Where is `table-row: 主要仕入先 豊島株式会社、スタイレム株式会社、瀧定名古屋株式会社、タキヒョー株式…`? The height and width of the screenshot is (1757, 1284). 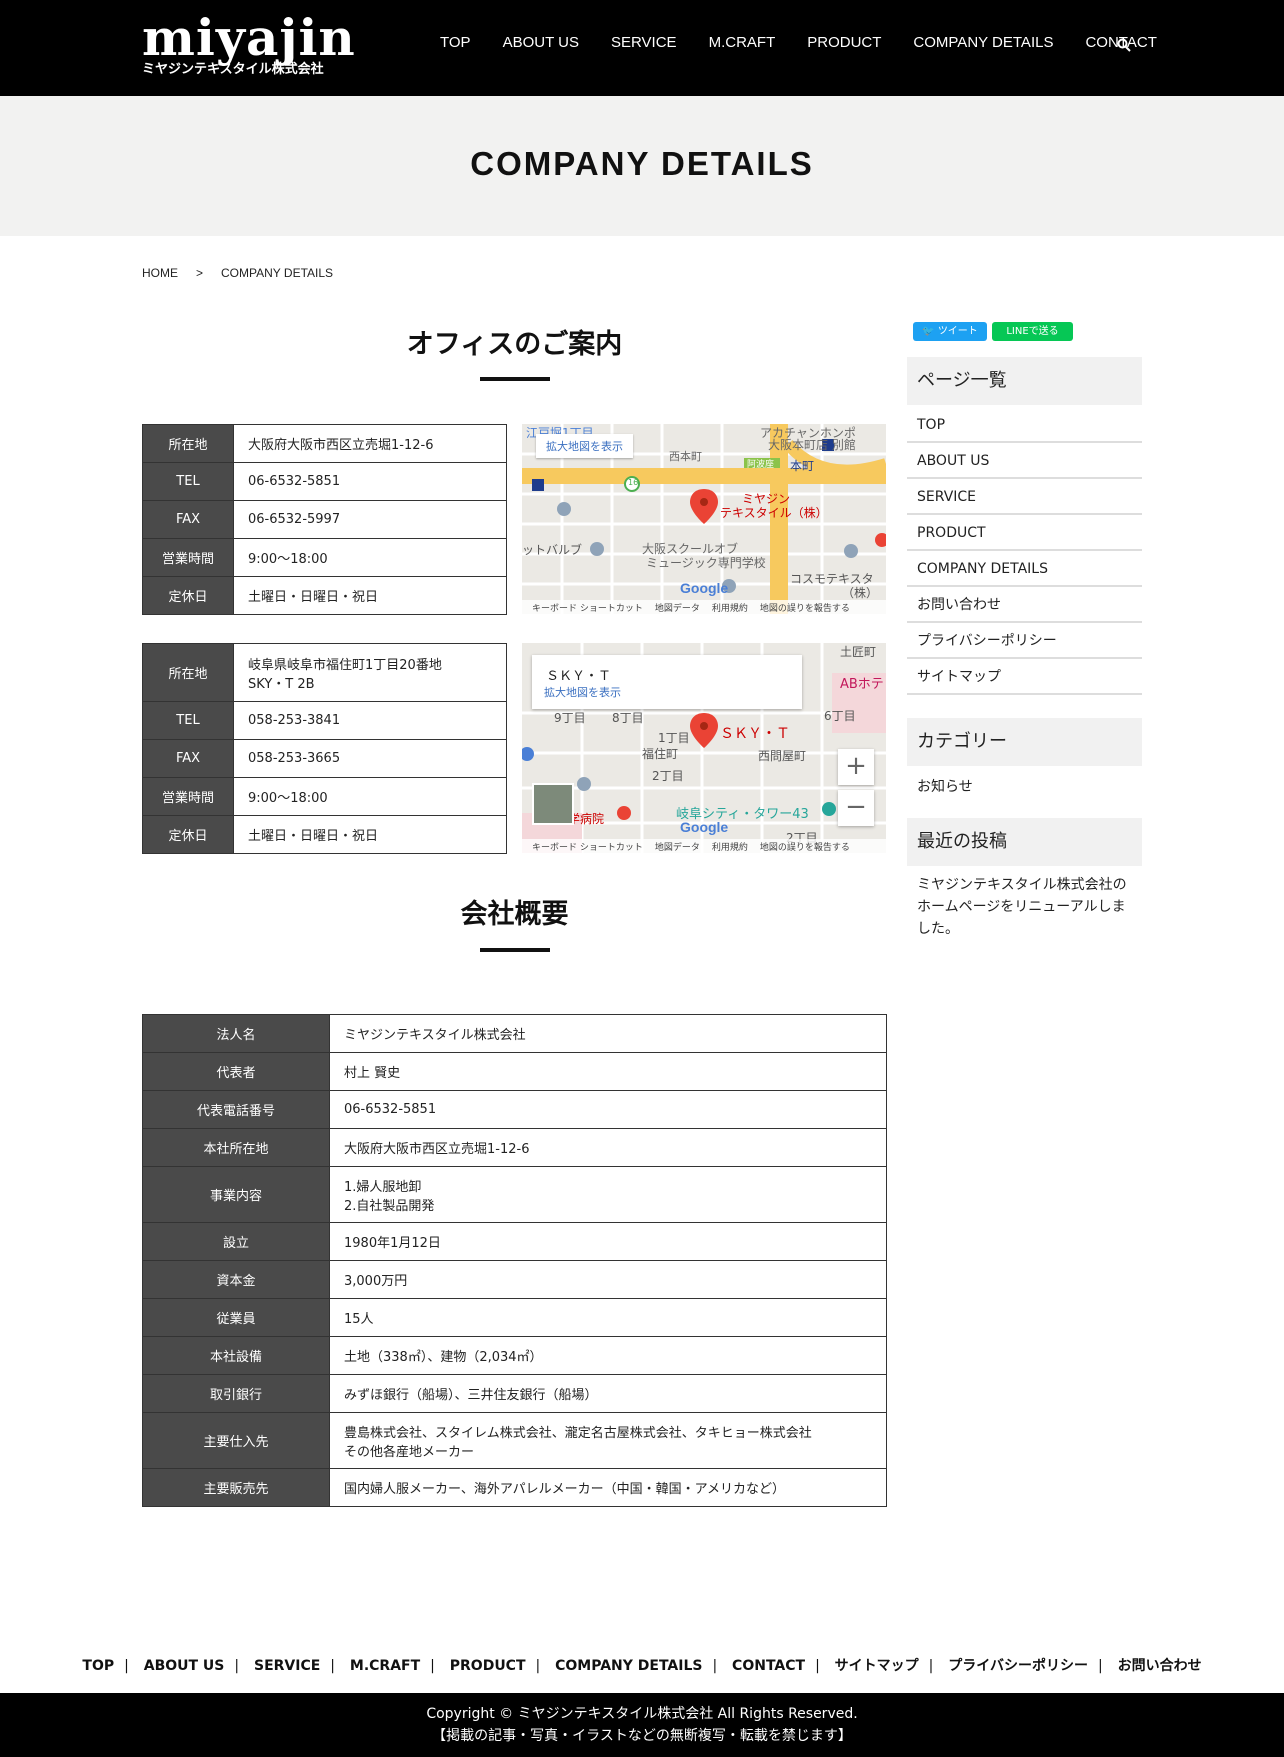 table-row: 主要仕入先 豊島株式会社、スタイレム株式会社、瀧定名古屋株式会社、タキヒョー株式… is located at coordinates (514, 1440).